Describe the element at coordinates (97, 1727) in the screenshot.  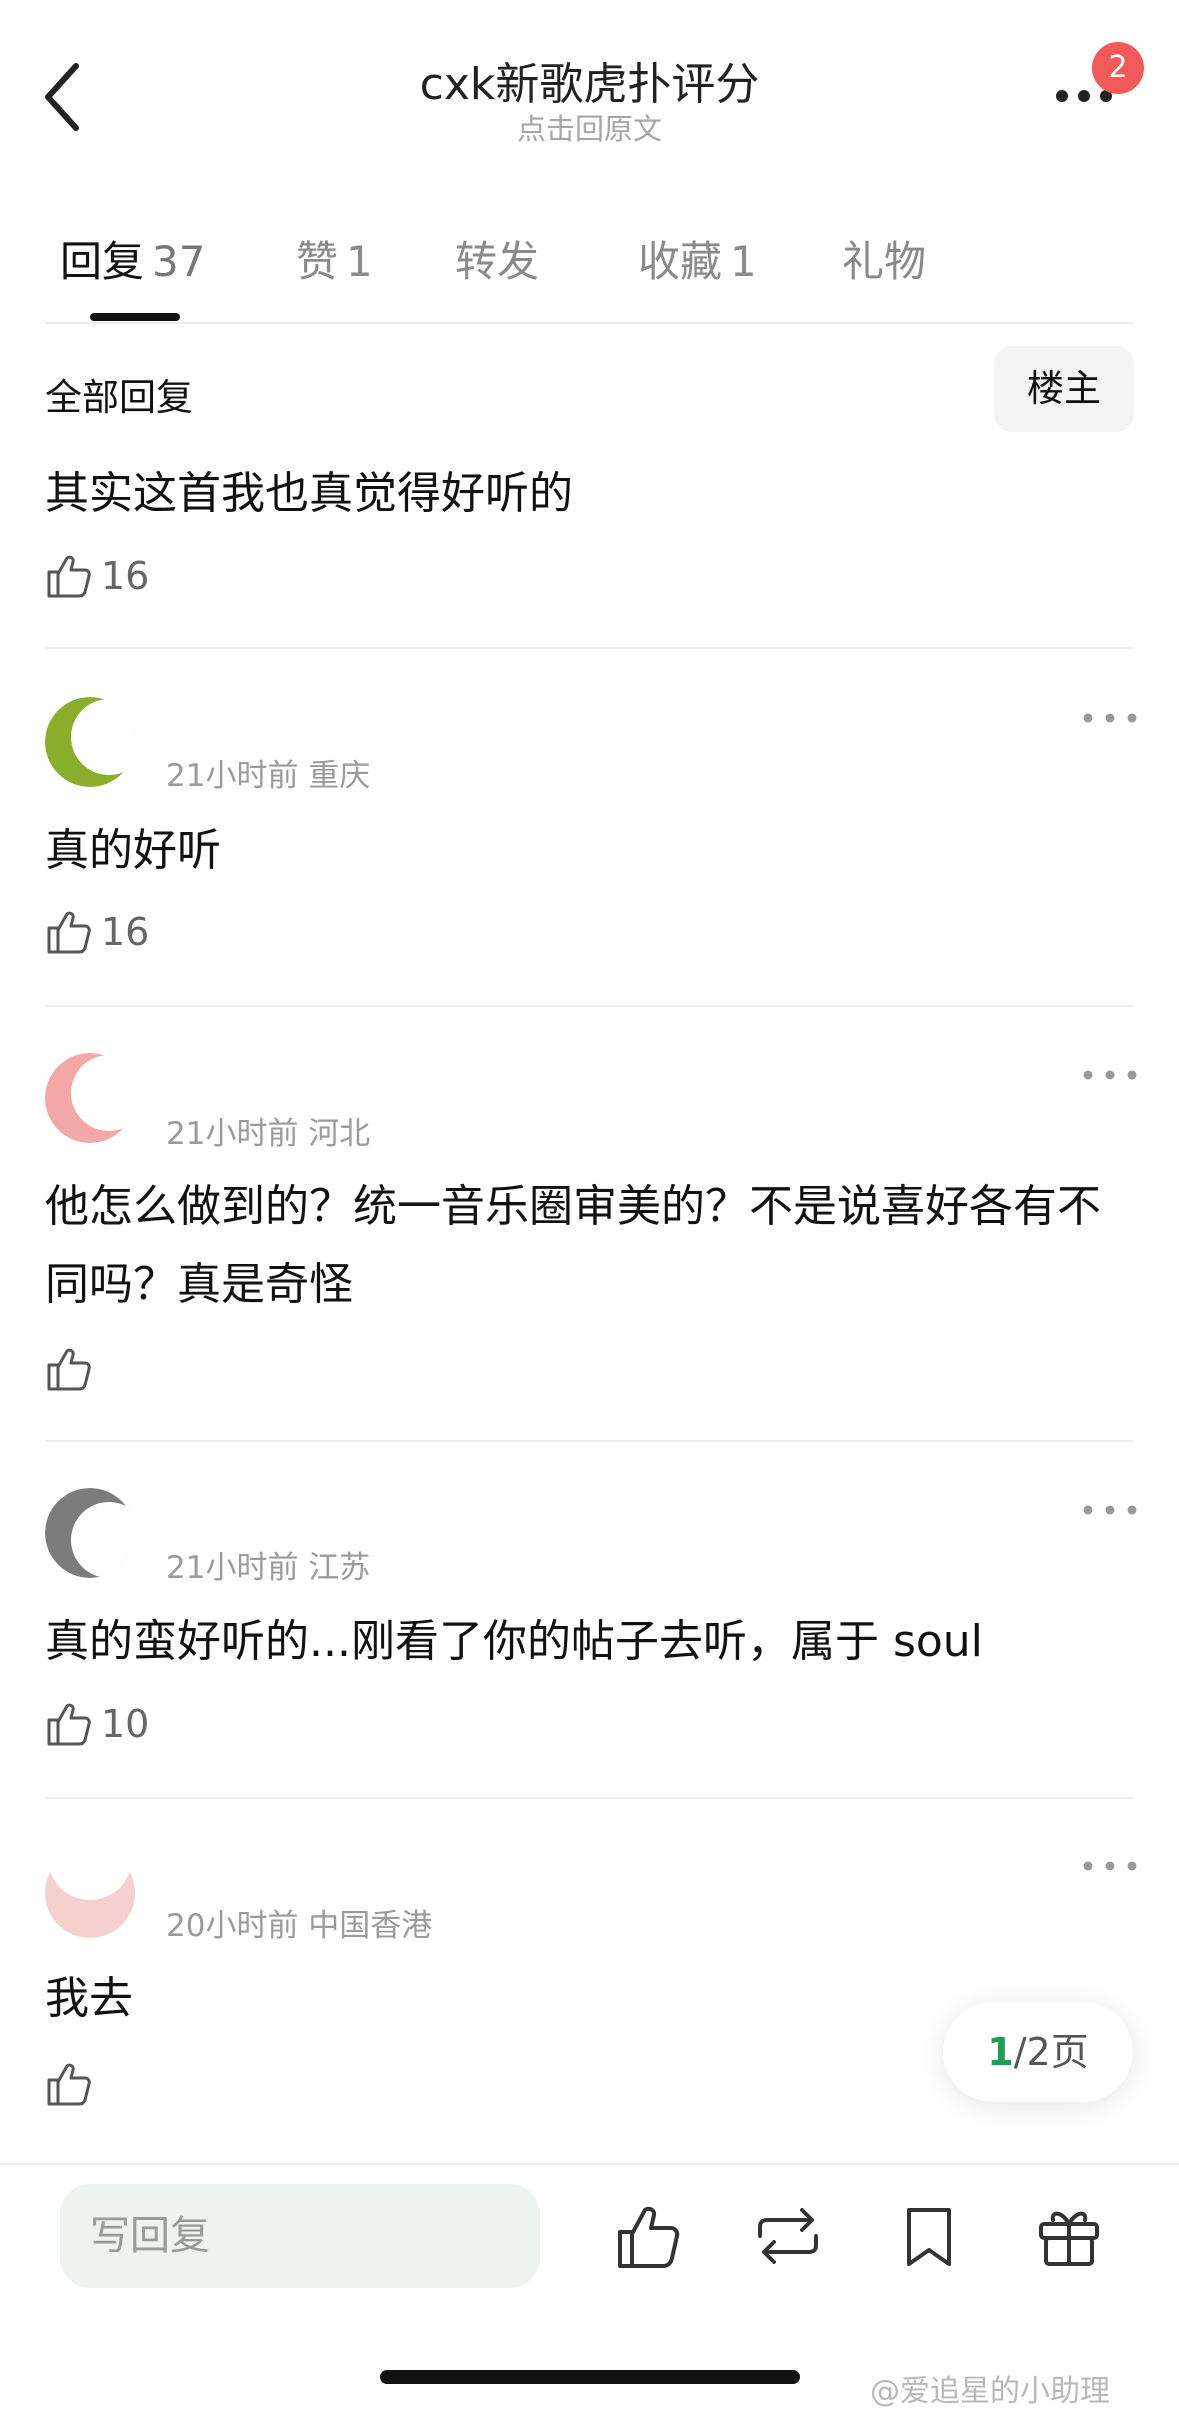
I see `like-button: 10` at that location.